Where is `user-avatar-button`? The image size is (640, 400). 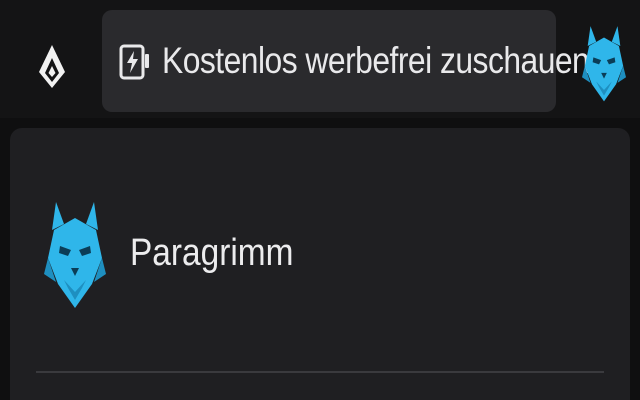 user-avatar-button is located at coordinates (604, 63).